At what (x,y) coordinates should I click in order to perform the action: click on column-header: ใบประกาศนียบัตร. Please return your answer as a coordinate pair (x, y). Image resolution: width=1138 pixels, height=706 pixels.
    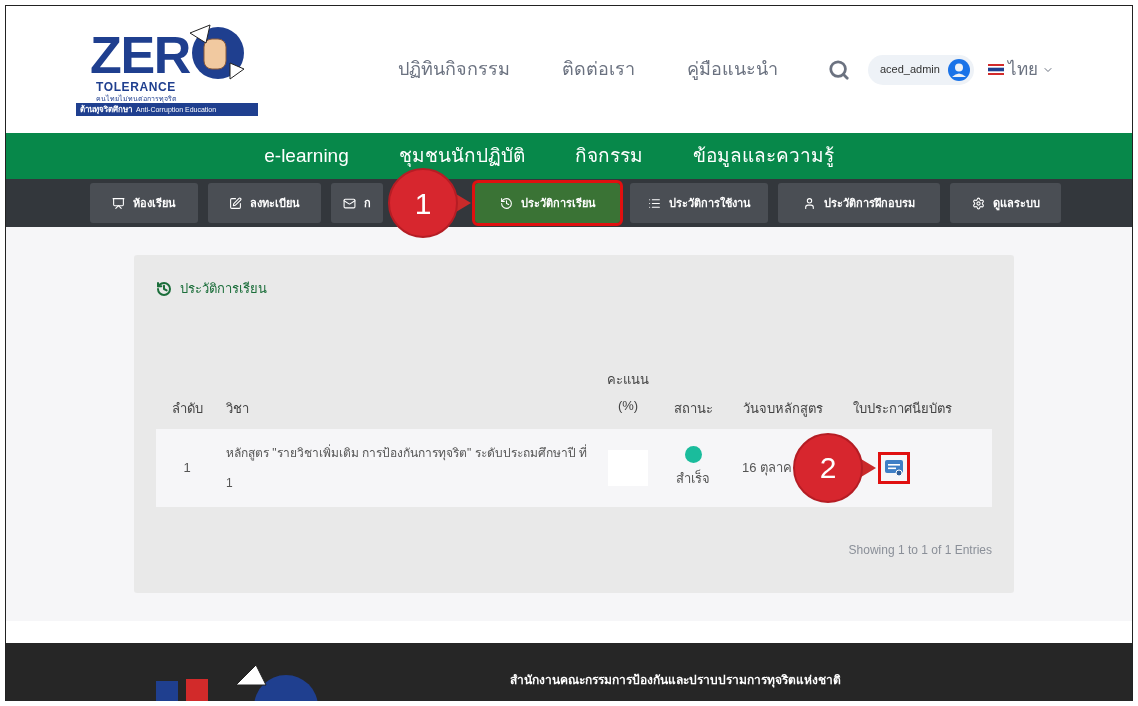
    Looking at the image, I should click on (902, 409).